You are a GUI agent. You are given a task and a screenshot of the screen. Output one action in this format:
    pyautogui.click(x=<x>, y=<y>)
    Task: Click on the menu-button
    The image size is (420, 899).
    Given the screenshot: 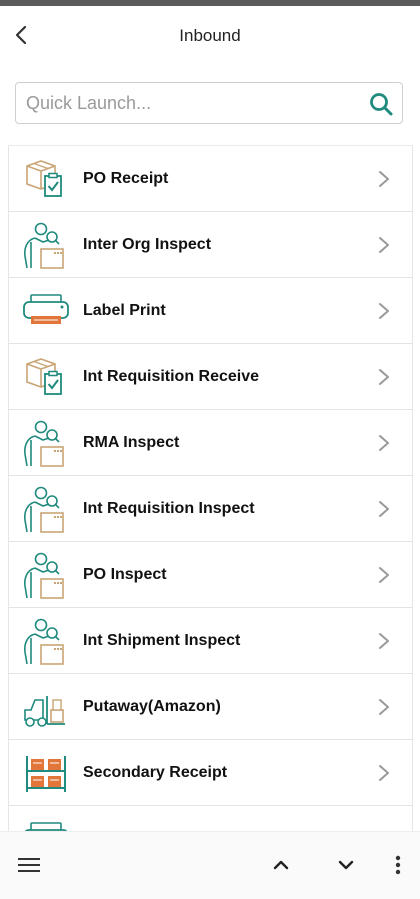 What is the action you would take?
    pyautogui.click(x=29, y=865)
    